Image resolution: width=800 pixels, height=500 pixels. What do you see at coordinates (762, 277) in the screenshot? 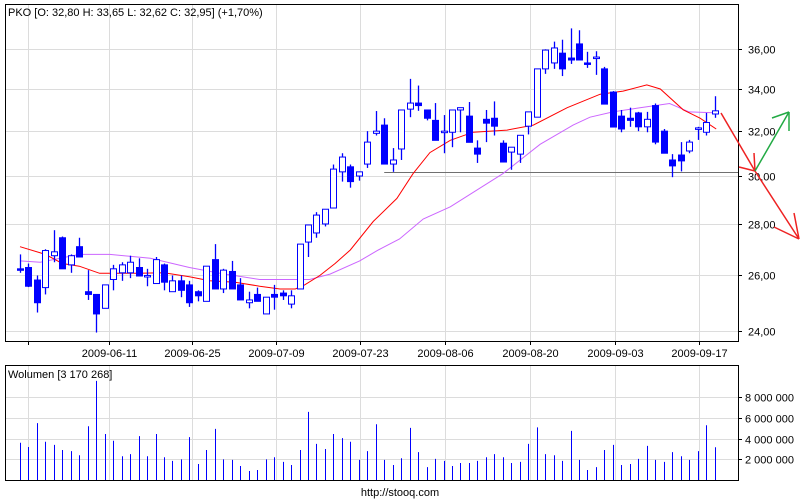
I see `price-tick-label: 26,00` at bounding box center [762, 277].